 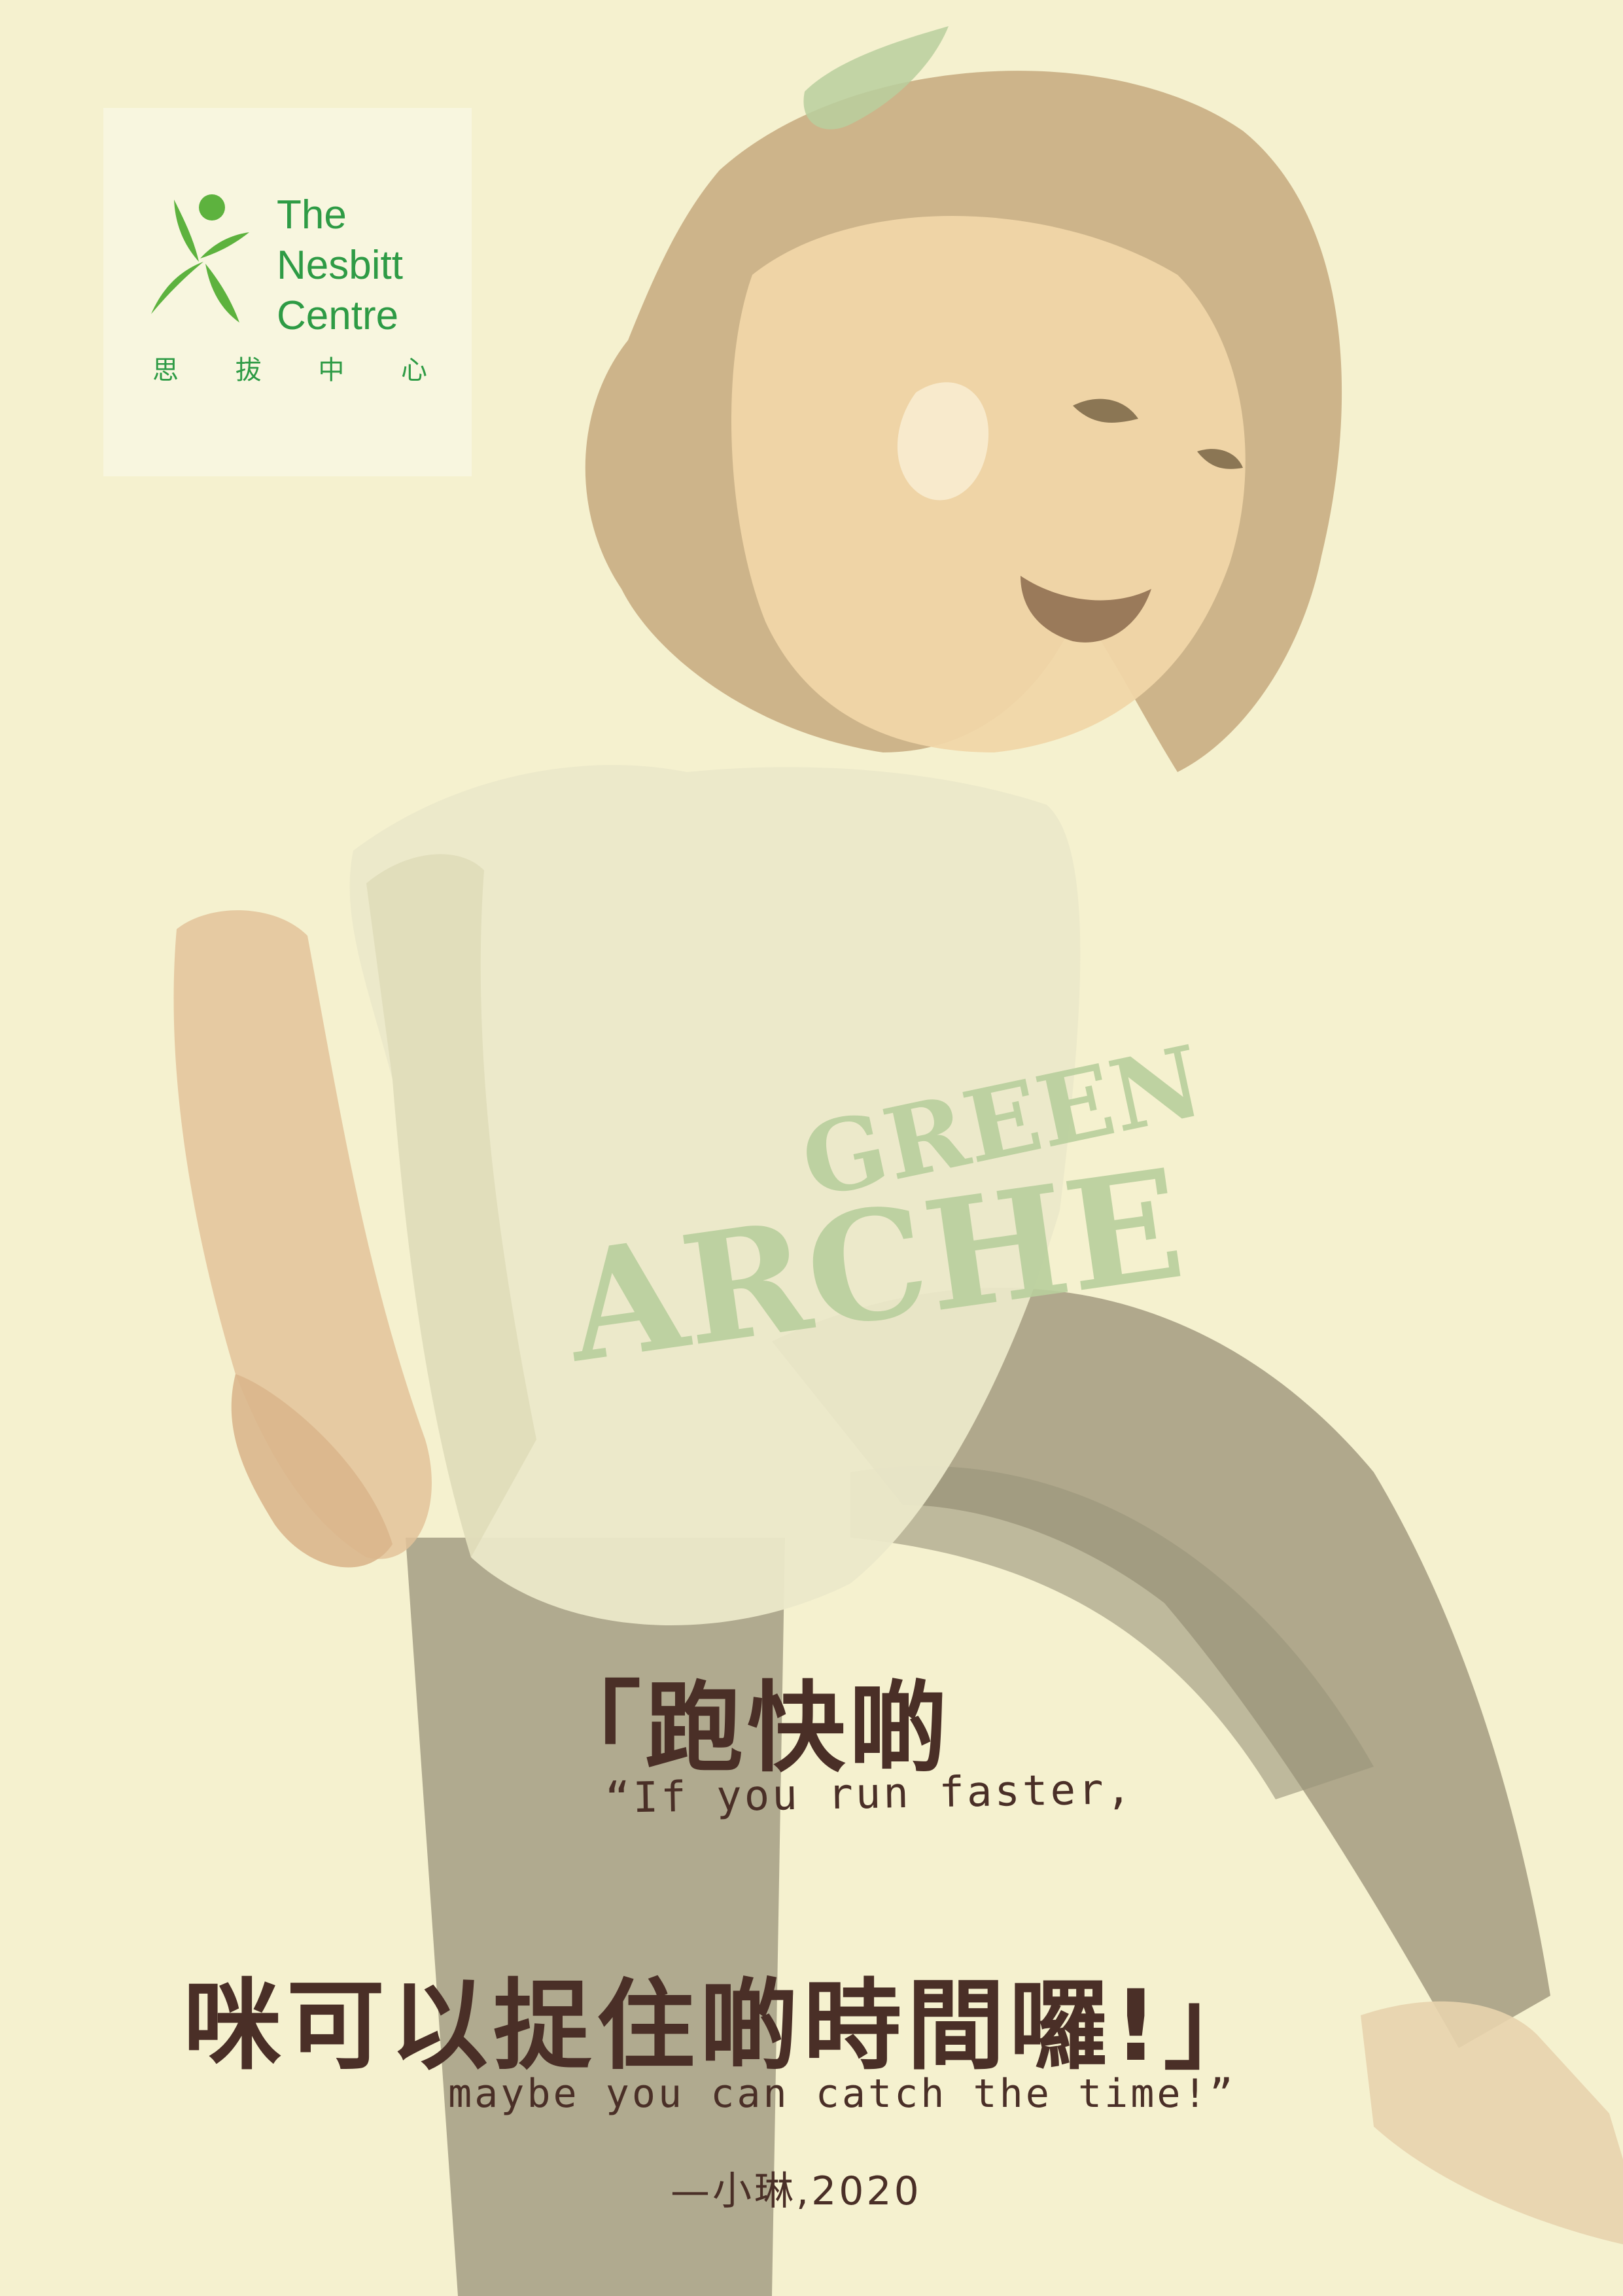 What do you see at coordinates (414, 370) in the screenshot?
I see `logo-chinese-char: 心` at bounding box center [414, 370].